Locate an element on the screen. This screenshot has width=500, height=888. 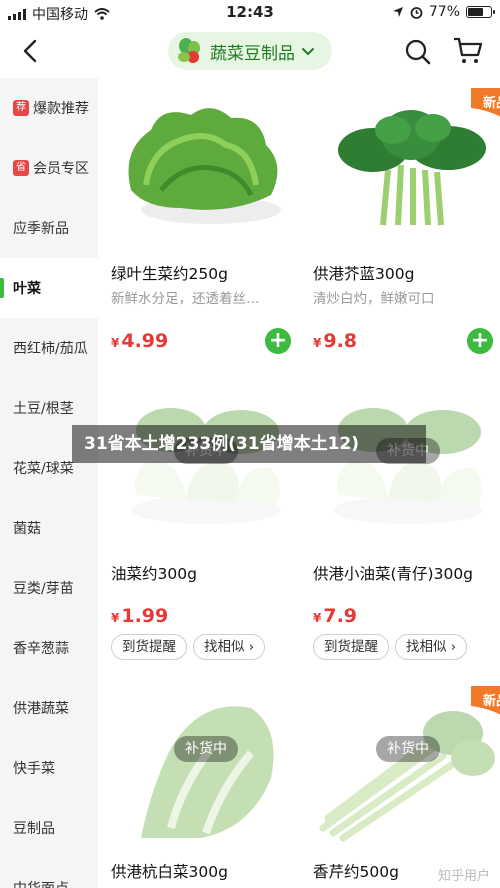
sidebar-item-label: 西红柿/茄瓜 is located at coordinates (50, 349).